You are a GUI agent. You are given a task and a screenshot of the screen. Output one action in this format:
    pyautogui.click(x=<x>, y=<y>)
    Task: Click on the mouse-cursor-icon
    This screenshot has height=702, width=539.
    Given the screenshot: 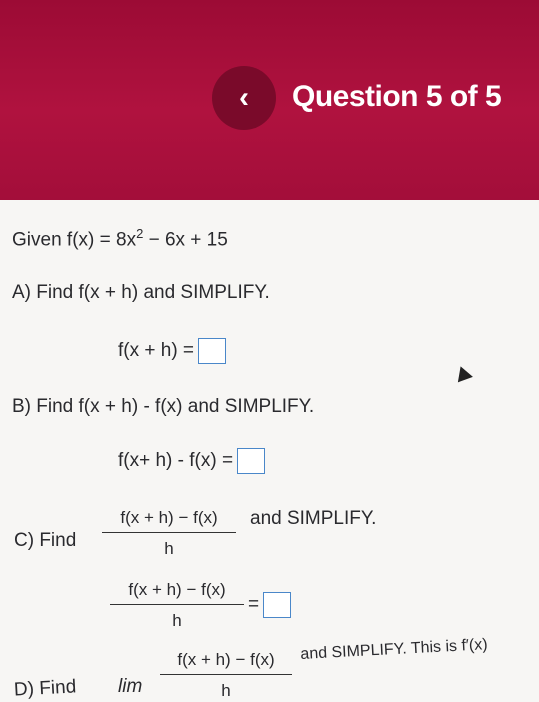 What is the action you would take?
    pyautogui.click(x=463, y=373)
    